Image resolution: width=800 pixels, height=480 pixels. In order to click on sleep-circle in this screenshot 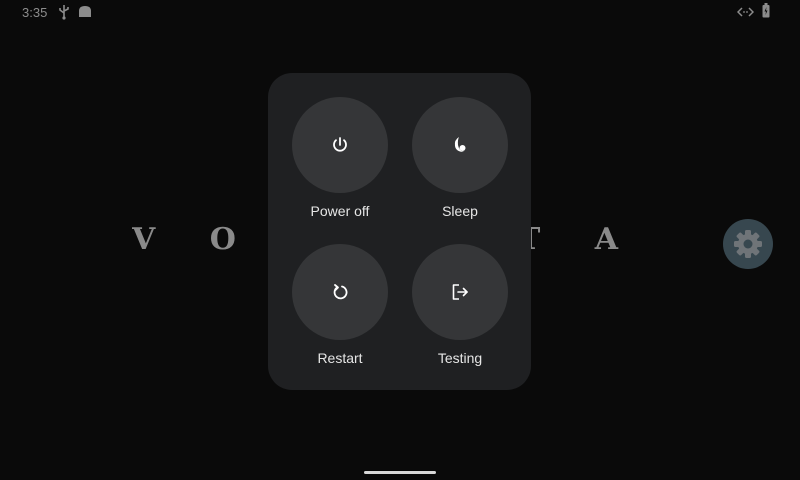, I will do `click(460, 145)`.